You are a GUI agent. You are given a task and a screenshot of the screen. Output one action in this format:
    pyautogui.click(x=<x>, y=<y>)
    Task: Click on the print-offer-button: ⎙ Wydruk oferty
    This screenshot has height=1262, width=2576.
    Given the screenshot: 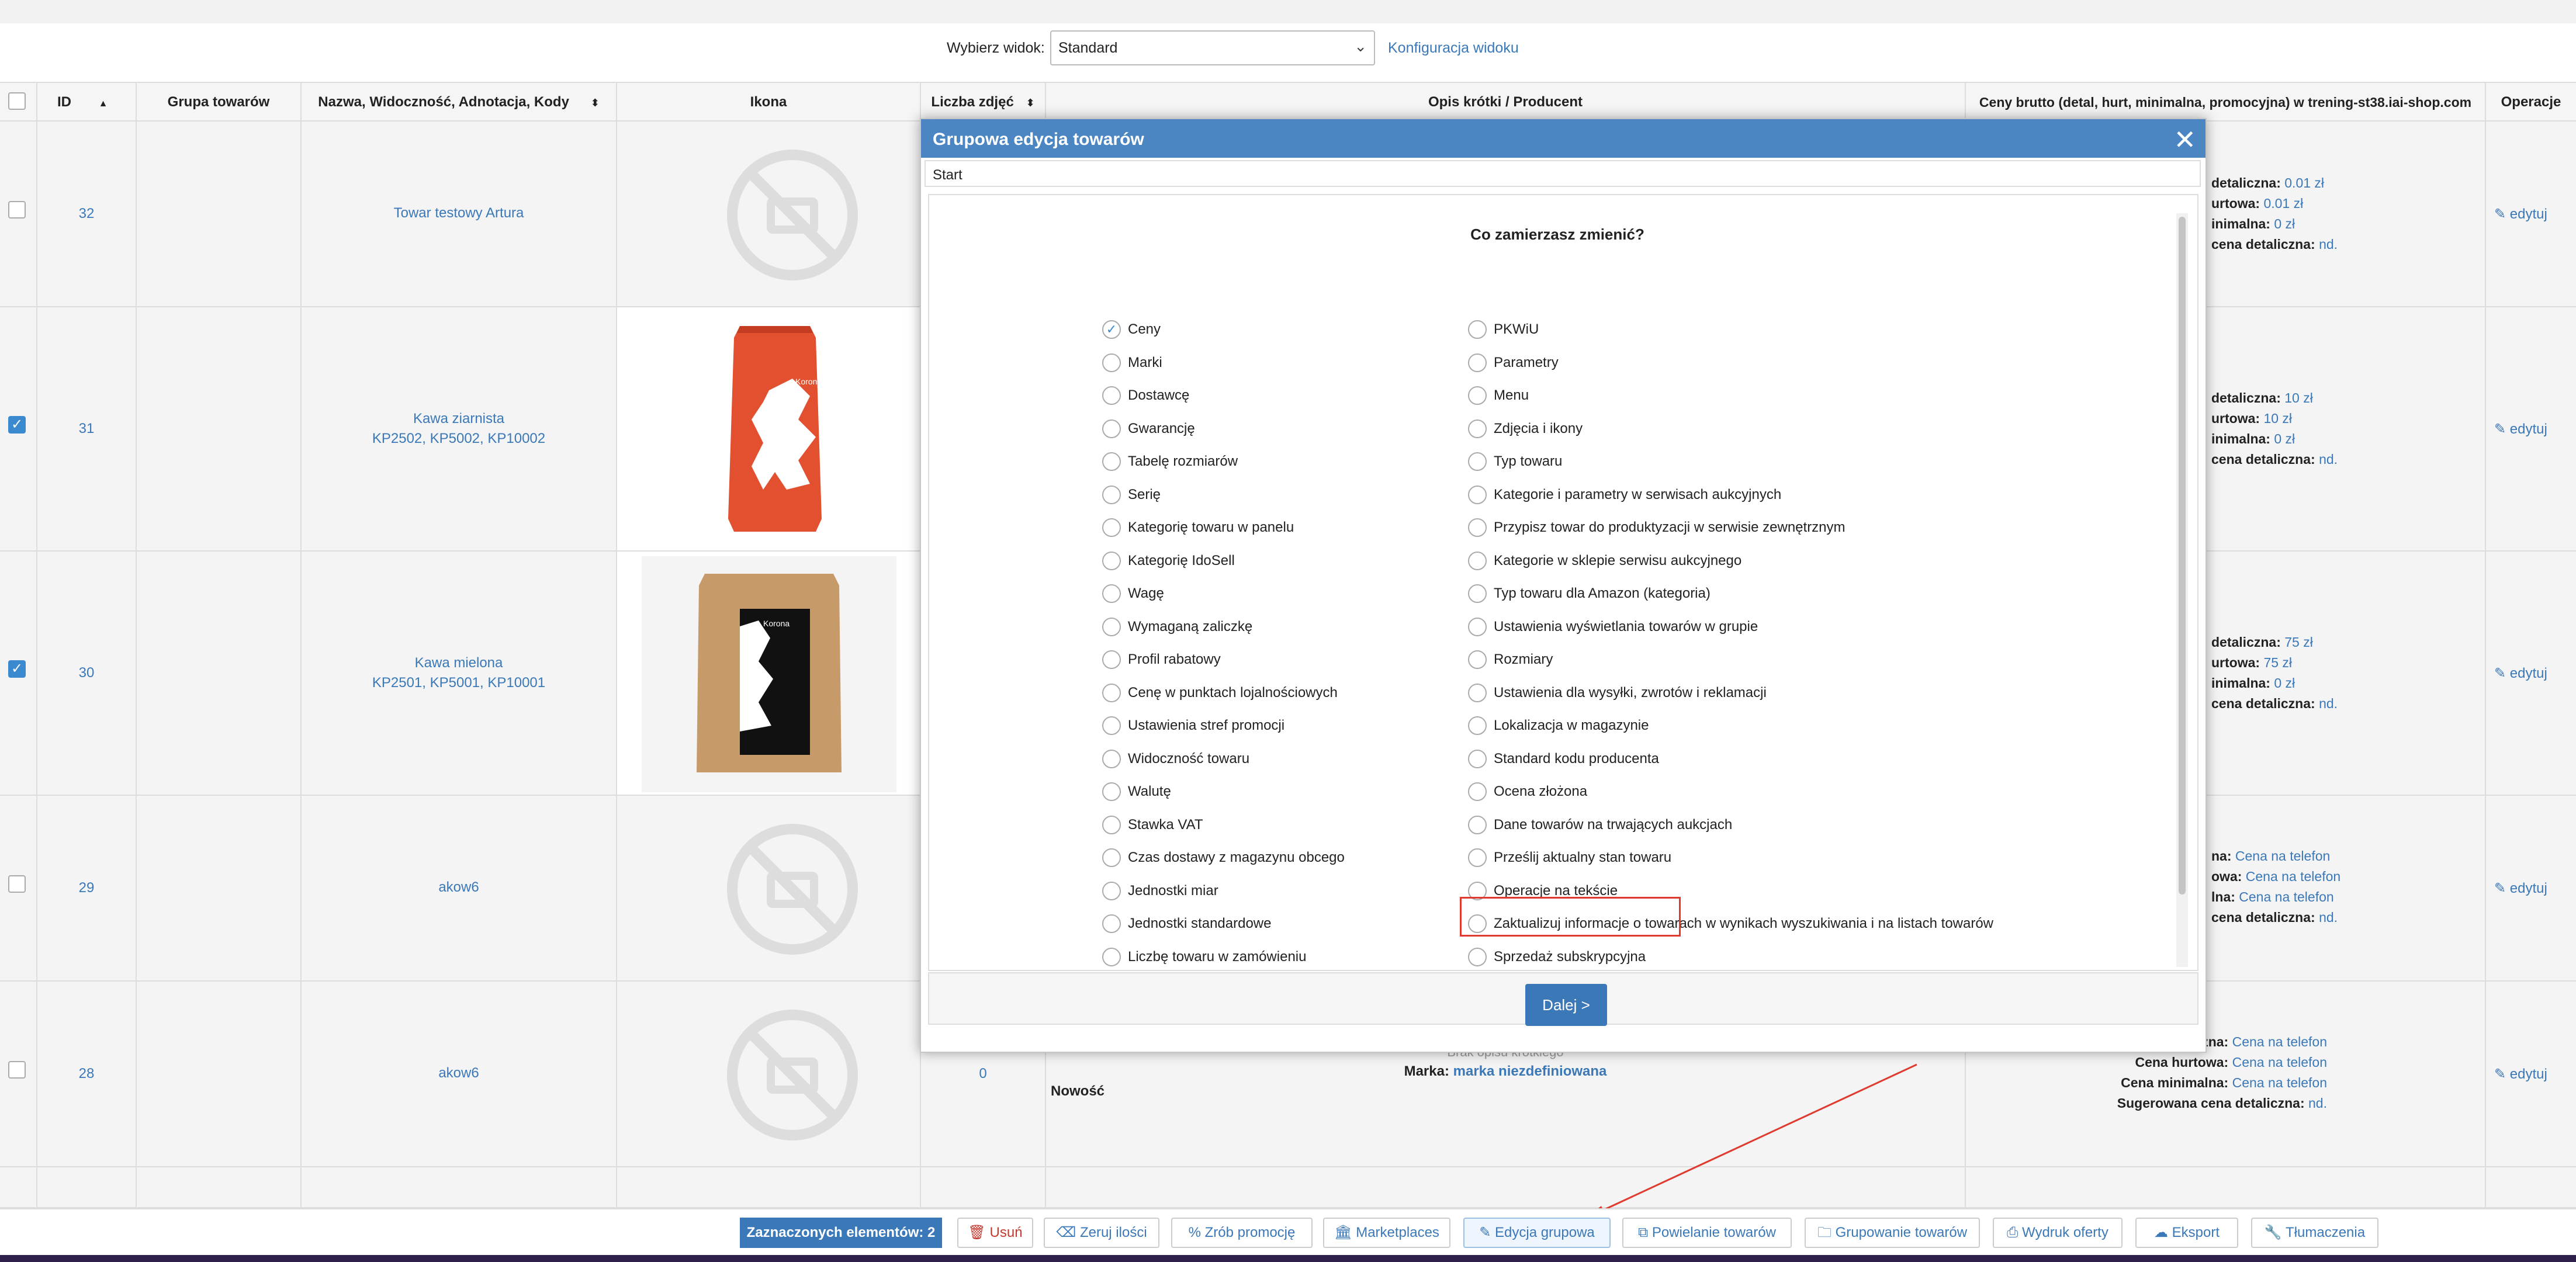 What is the action you would take?
    pyautogui.click(x=2058, y=1233)
    